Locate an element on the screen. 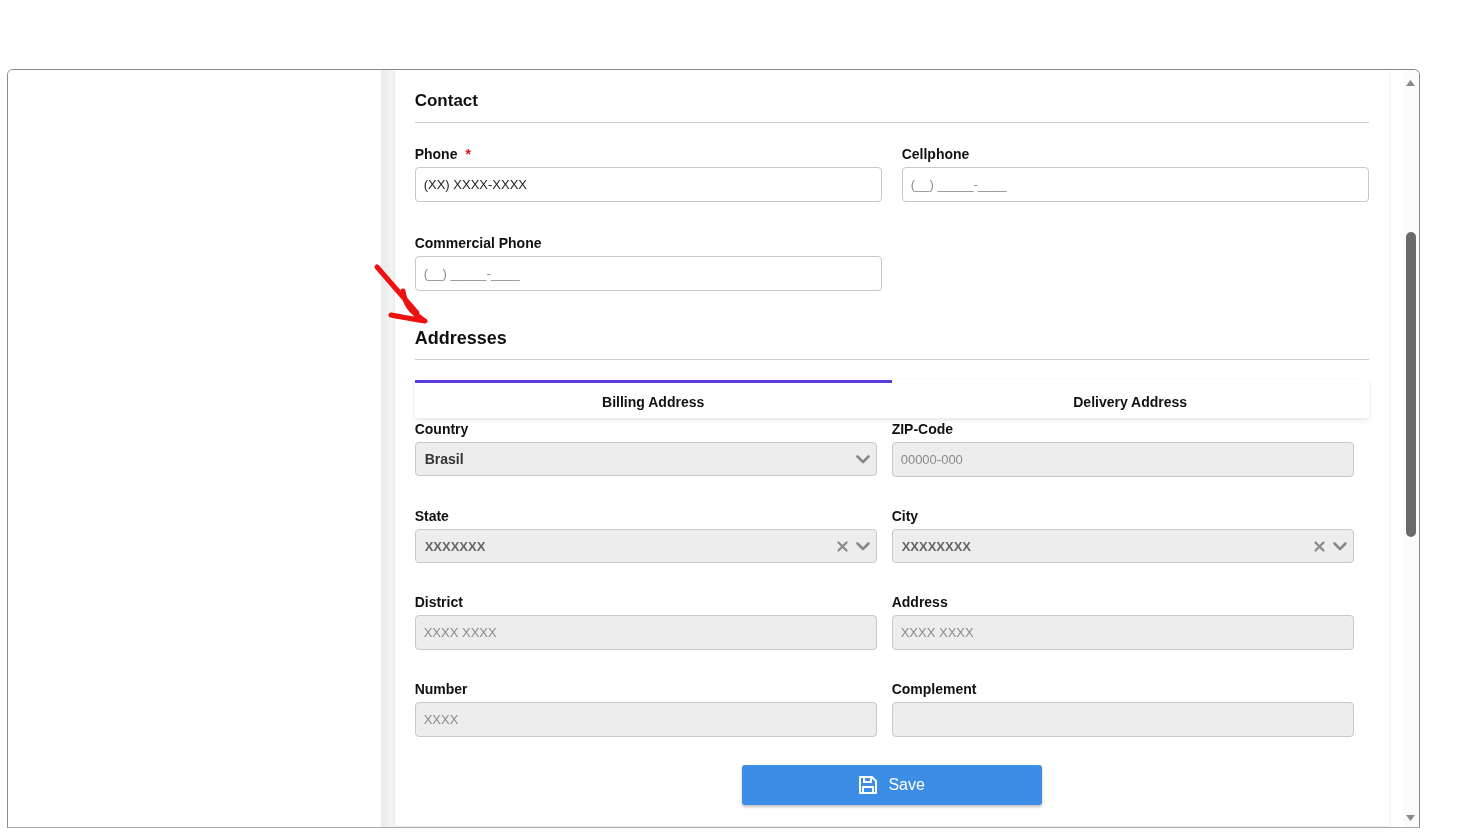 This screenshot has width=1458, height=833. field-label: Cellphone is located at coordinates (935, 154).